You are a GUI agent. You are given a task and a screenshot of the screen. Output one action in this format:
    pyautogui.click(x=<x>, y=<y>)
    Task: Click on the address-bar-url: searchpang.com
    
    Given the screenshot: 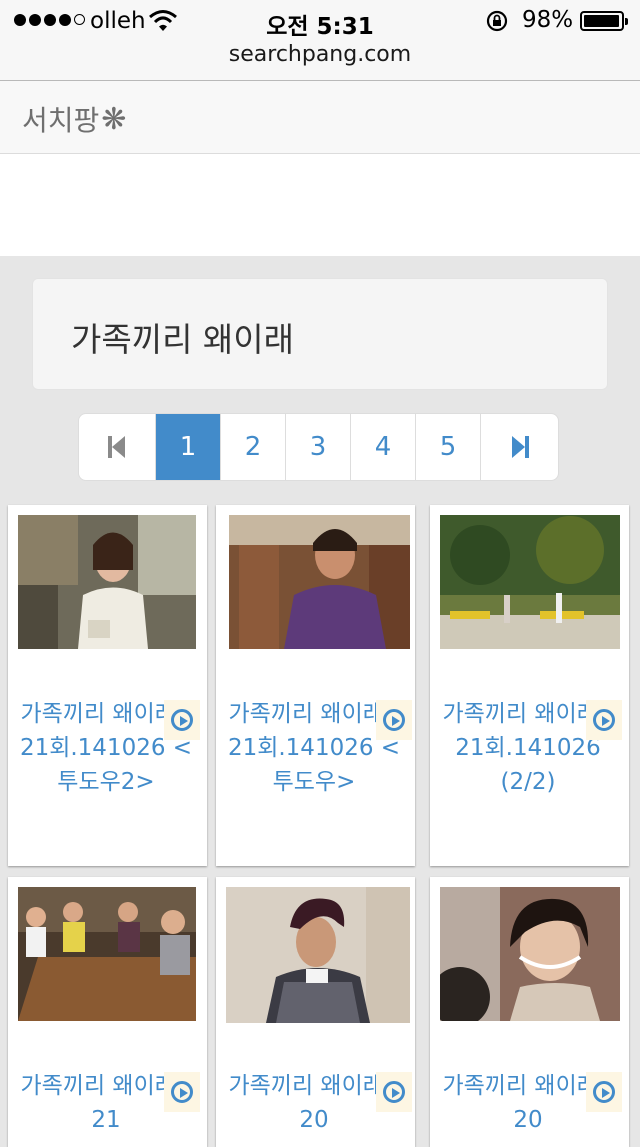 What is the action you would take?
    pyautogui.click(x=320, y=54)
    